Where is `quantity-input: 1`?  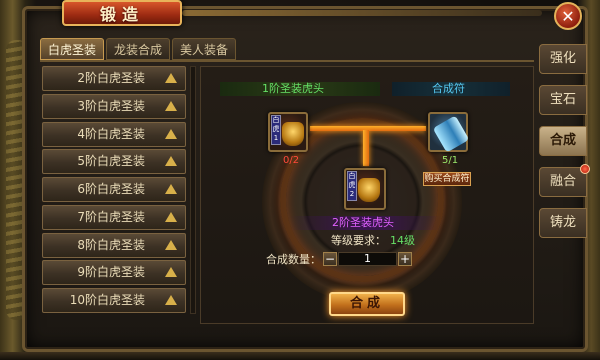 quantity-input: 1 is located at coordinates (367, 259).